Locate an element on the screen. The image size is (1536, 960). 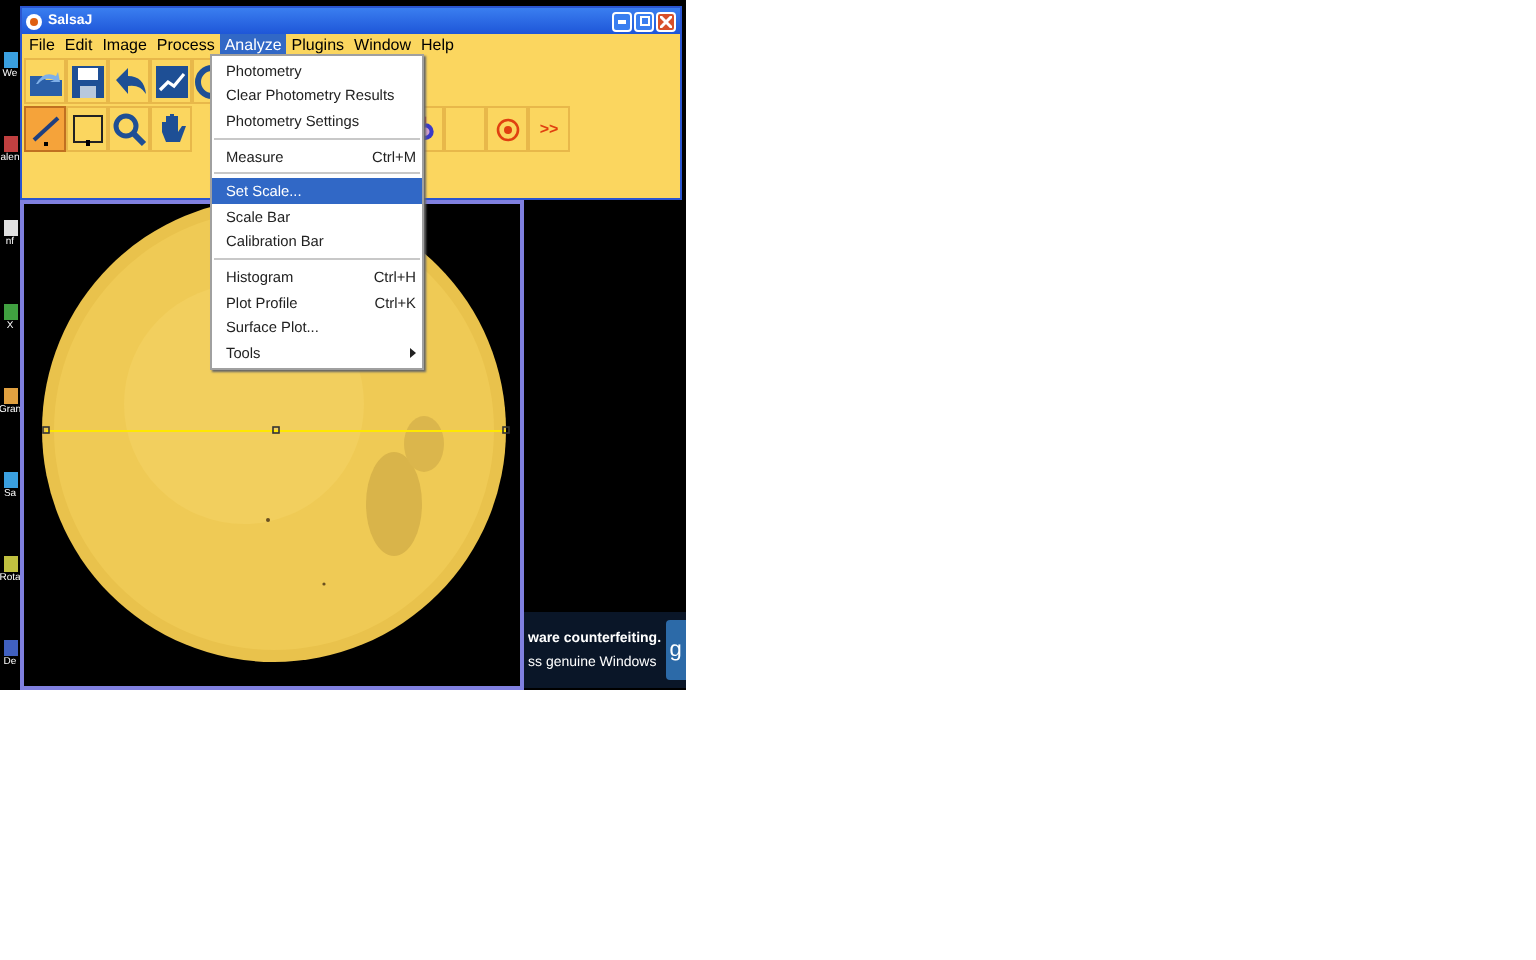
line-chart-icon is located at coordinates (171, 81).